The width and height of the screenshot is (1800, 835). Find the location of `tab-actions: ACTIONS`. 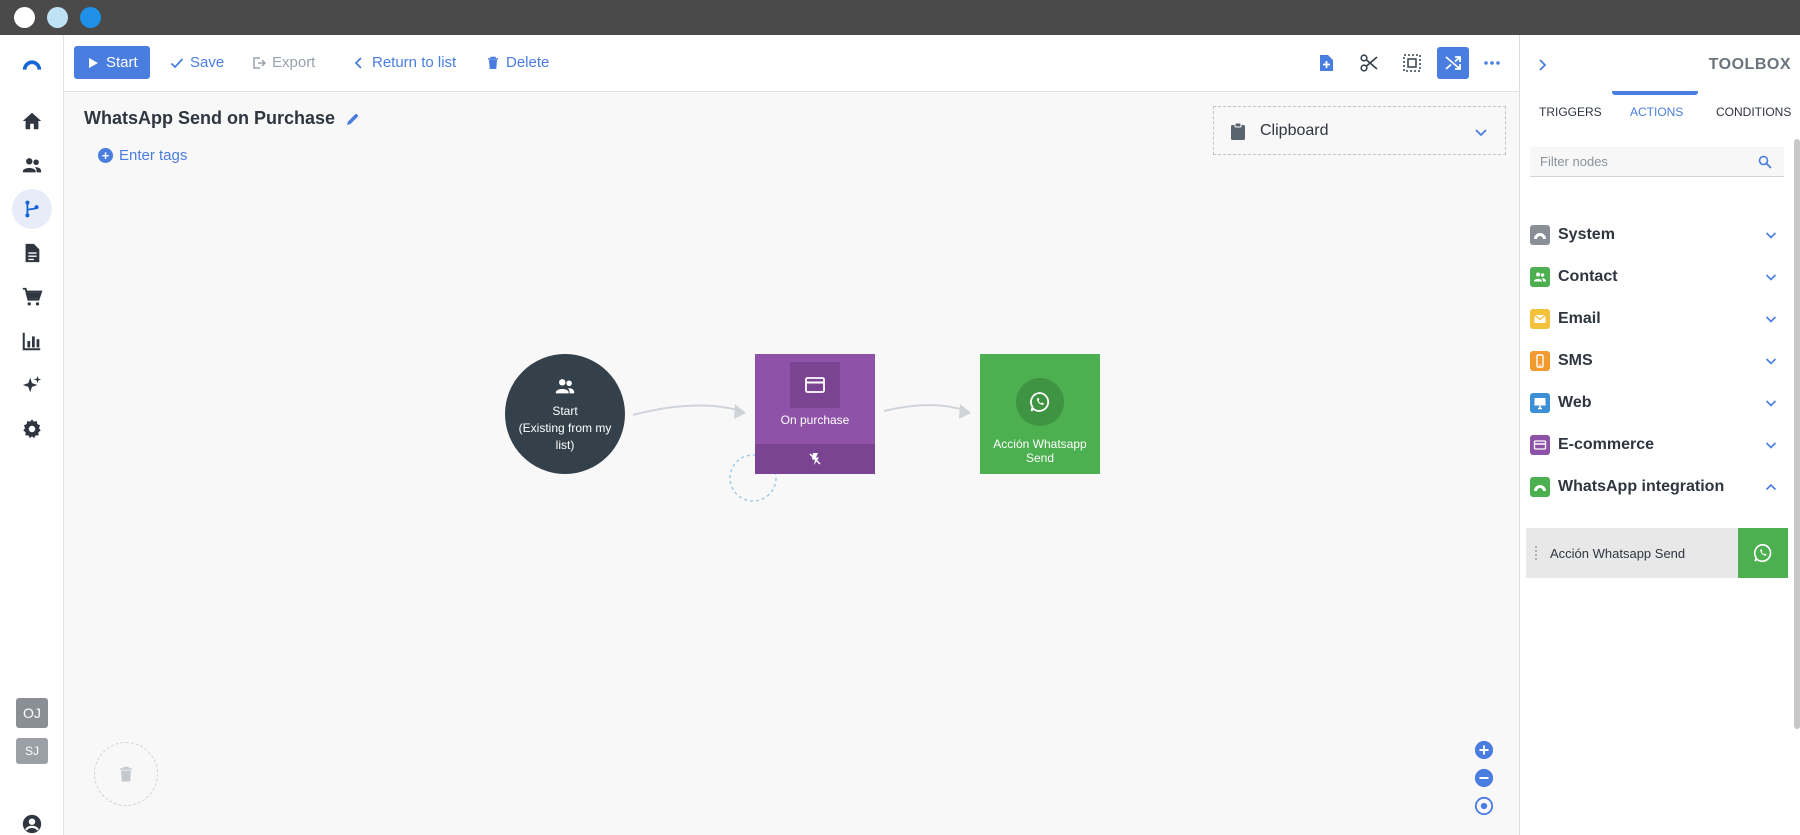

tab-actions: ACTIONS is located at coordinates (1656, 112).